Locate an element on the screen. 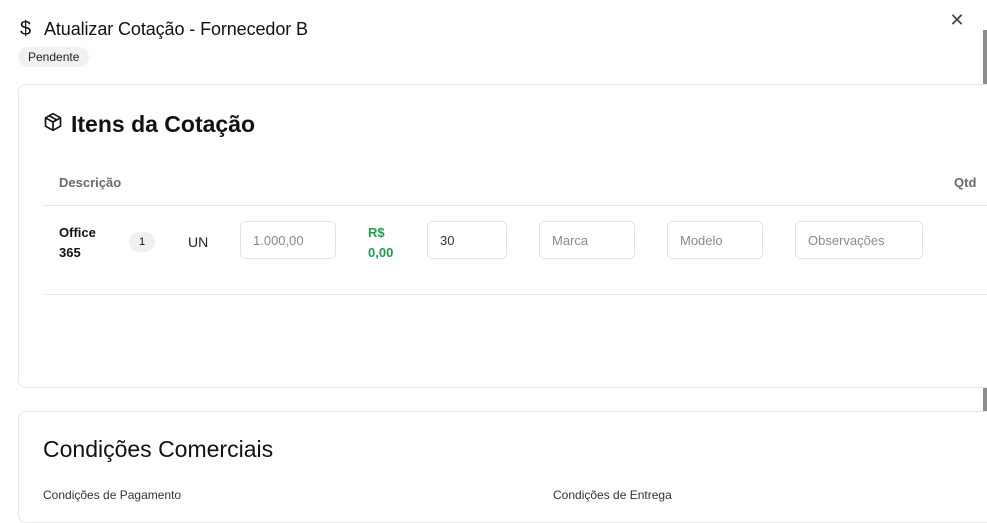 The image size is (987, 523). terms-section-title: Condições Comerciais is located at coordinates (158, 449).